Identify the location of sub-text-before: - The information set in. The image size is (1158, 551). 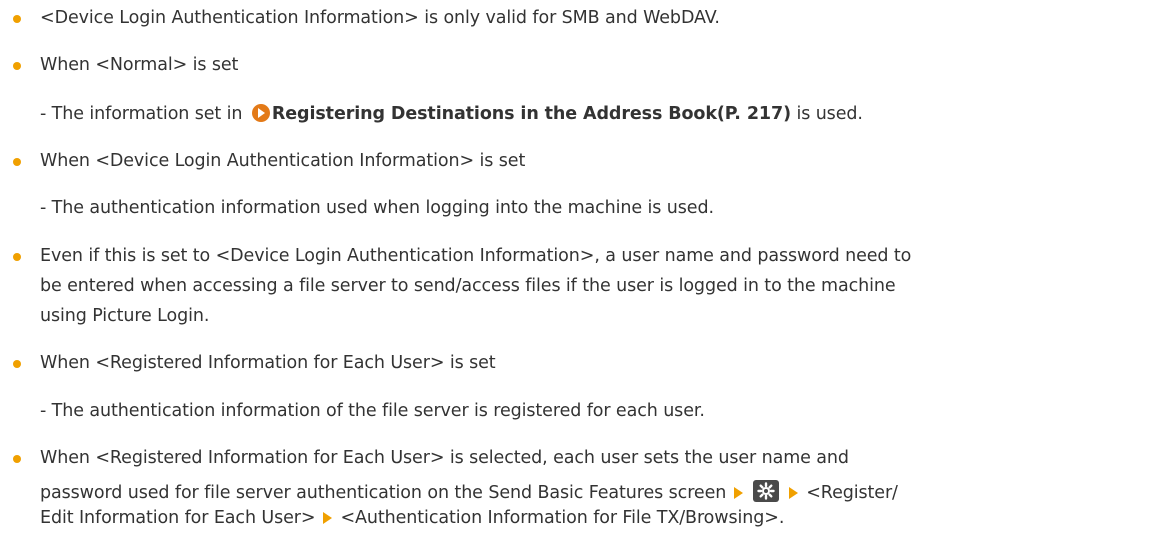
(144, 114).